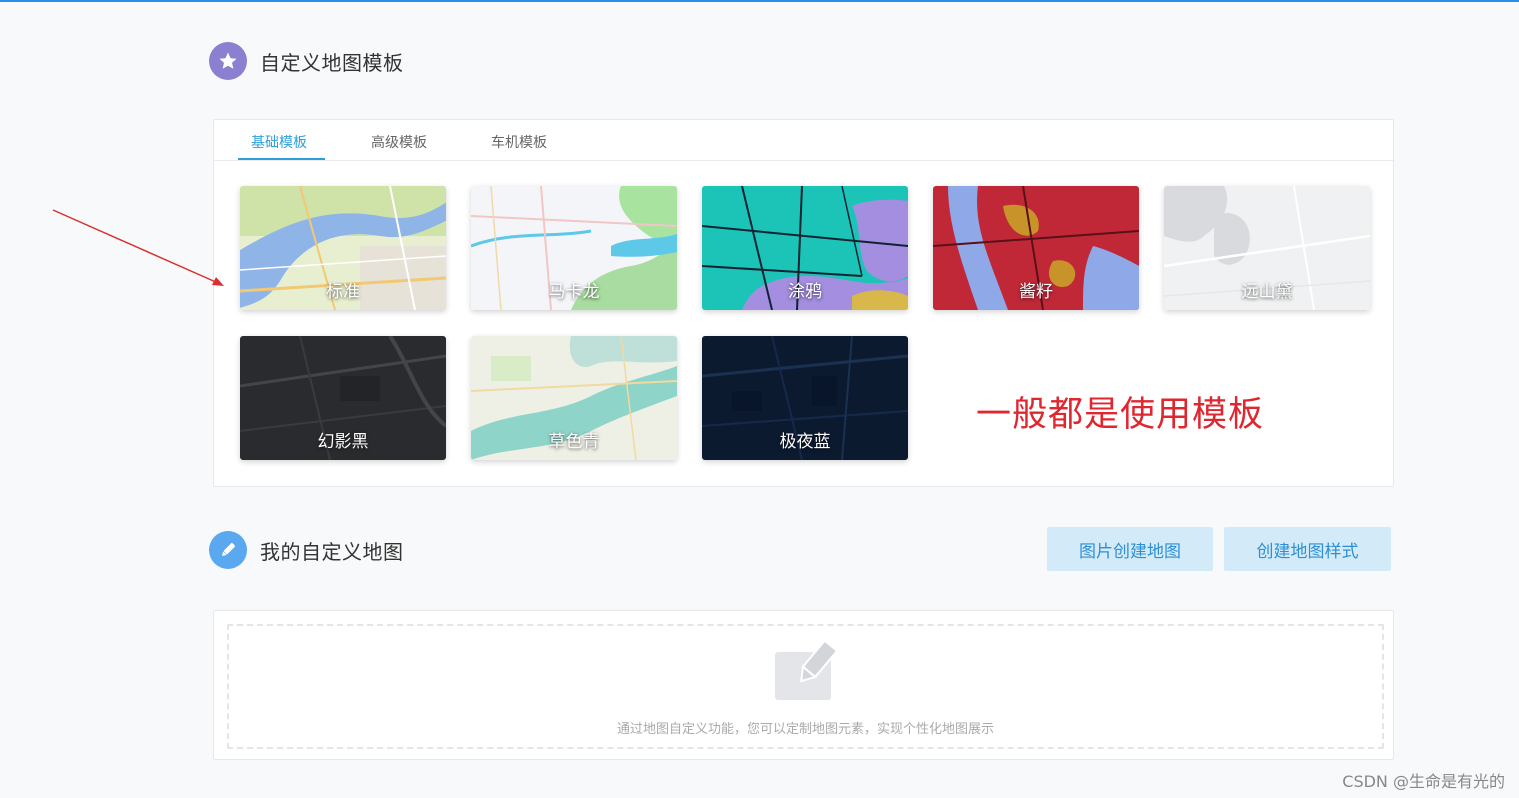 The height and width of the screenshot is (798, 1519). Describe the element at coordinates (1120, 415) in the screenshot. I see `annotation-note: 一般都是使用模板` at that location.